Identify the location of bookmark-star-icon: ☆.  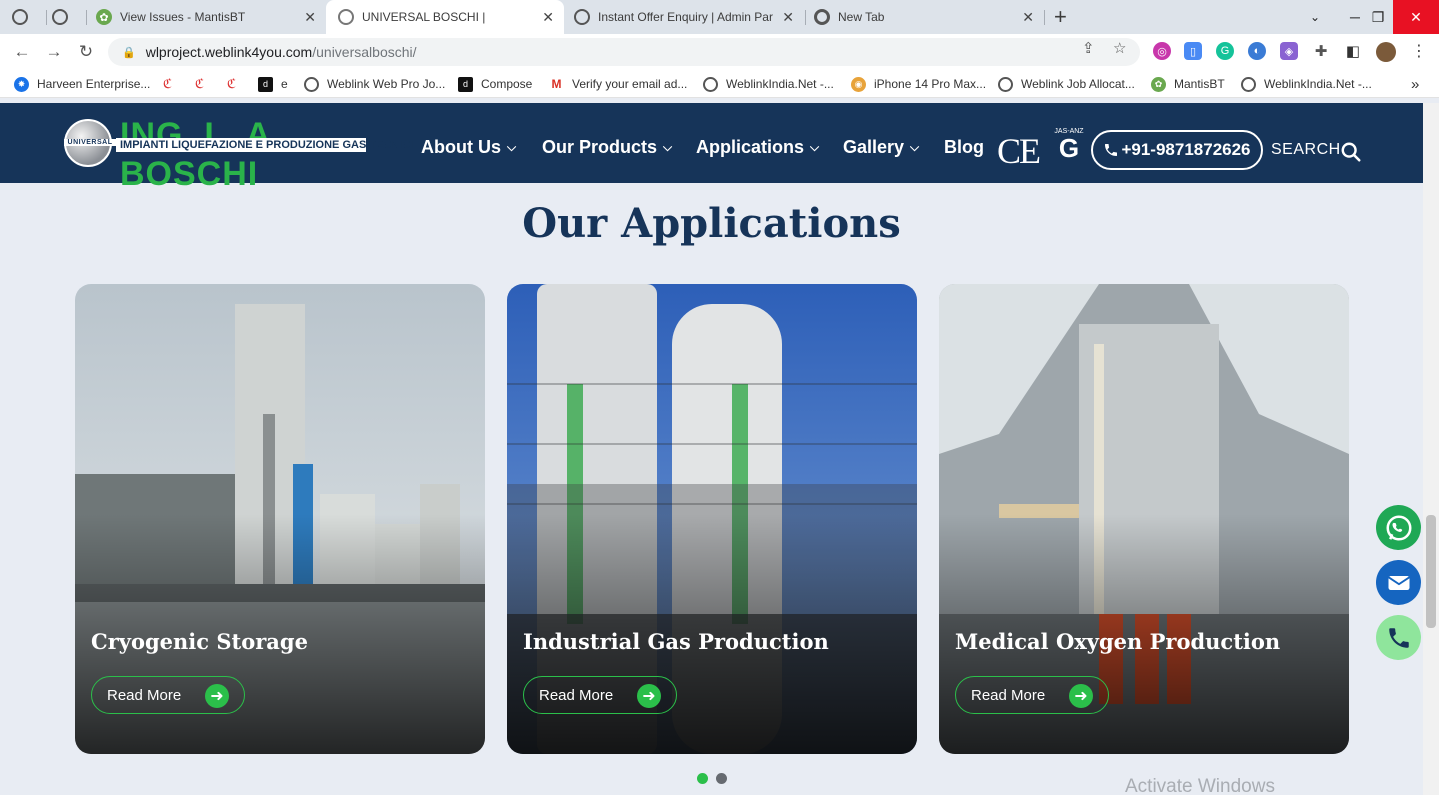
(1119, 48).